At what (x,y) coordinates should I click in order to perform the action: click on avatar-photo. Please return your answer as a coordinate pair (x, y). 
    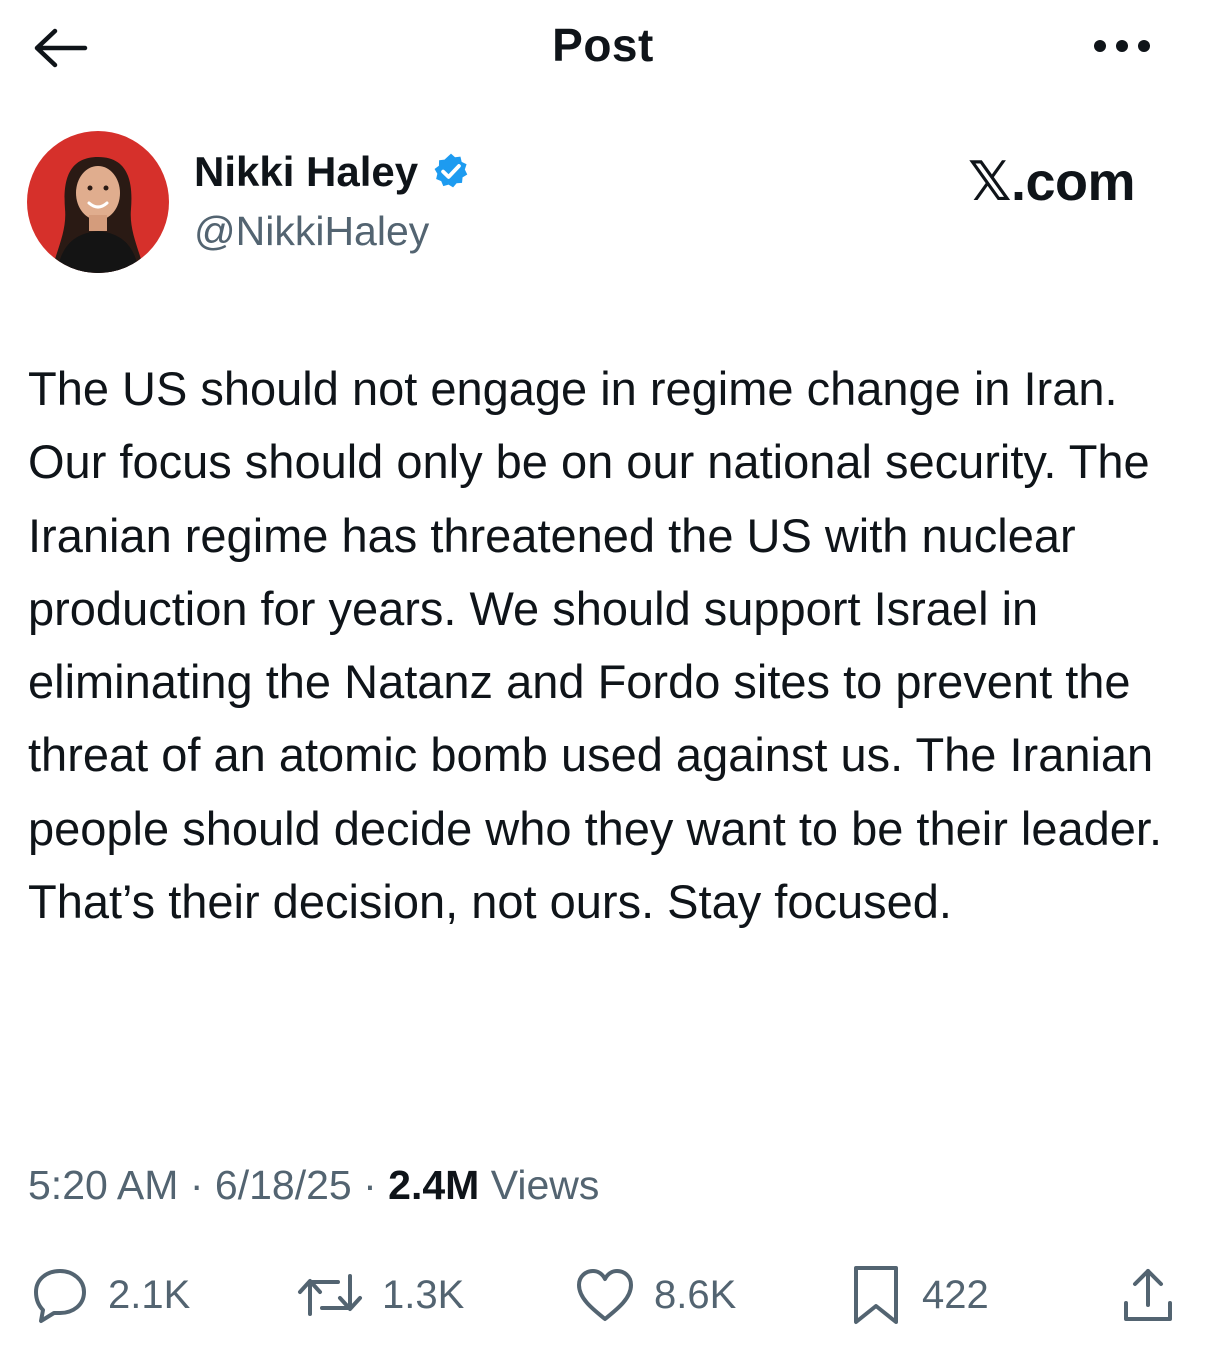
    Looking at the image, I should click on (98, 202).